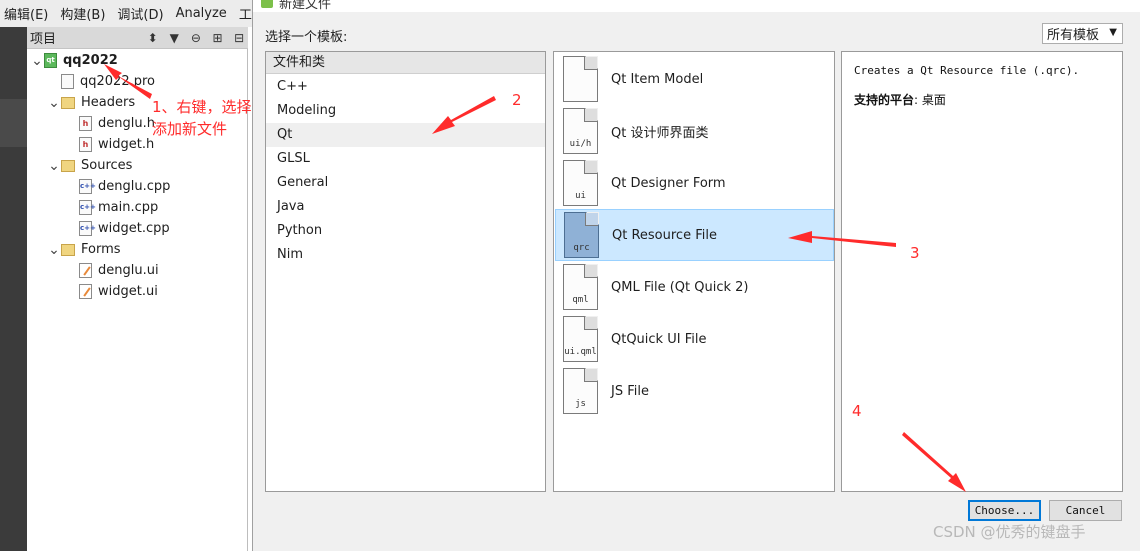  I want to click on menu-item: 构建(B), so click(82, 13).